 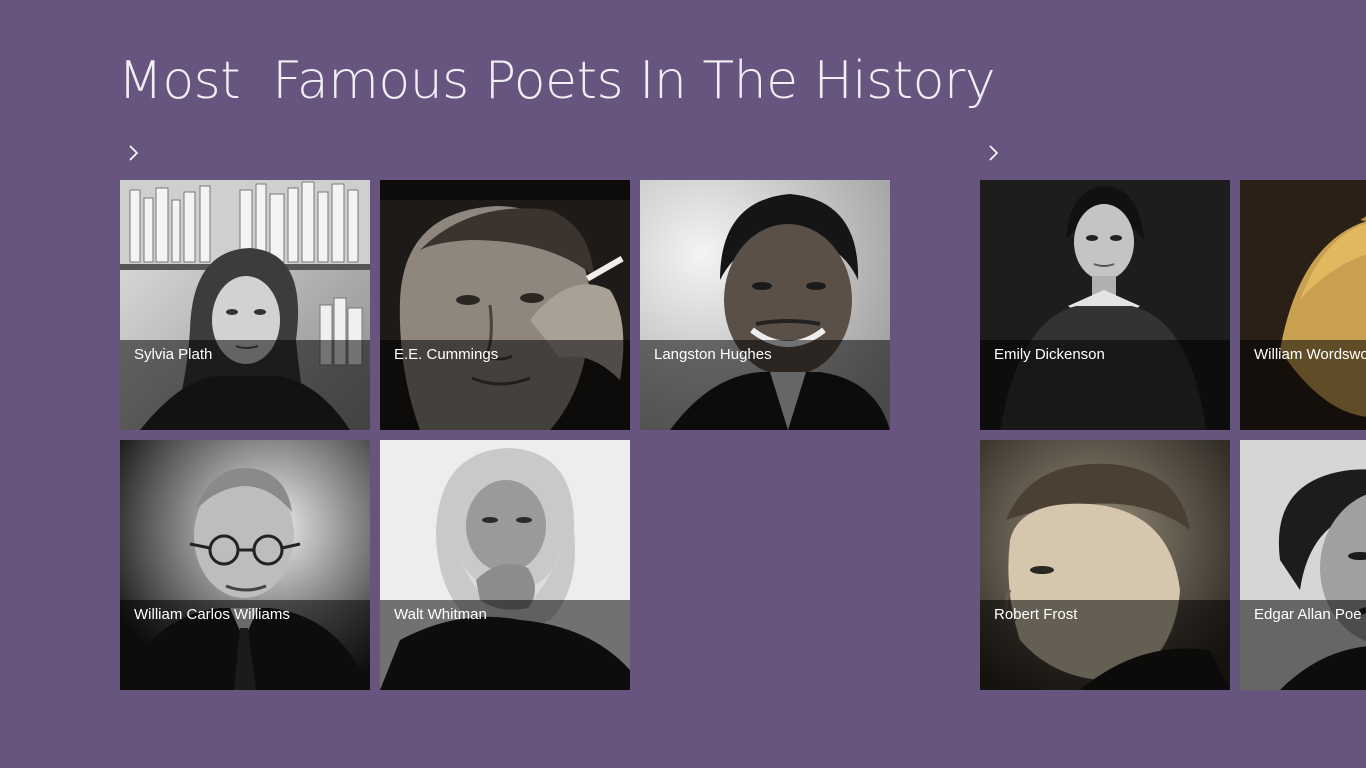 I want to click on group-2-header-button, so click(x=993, y=153).